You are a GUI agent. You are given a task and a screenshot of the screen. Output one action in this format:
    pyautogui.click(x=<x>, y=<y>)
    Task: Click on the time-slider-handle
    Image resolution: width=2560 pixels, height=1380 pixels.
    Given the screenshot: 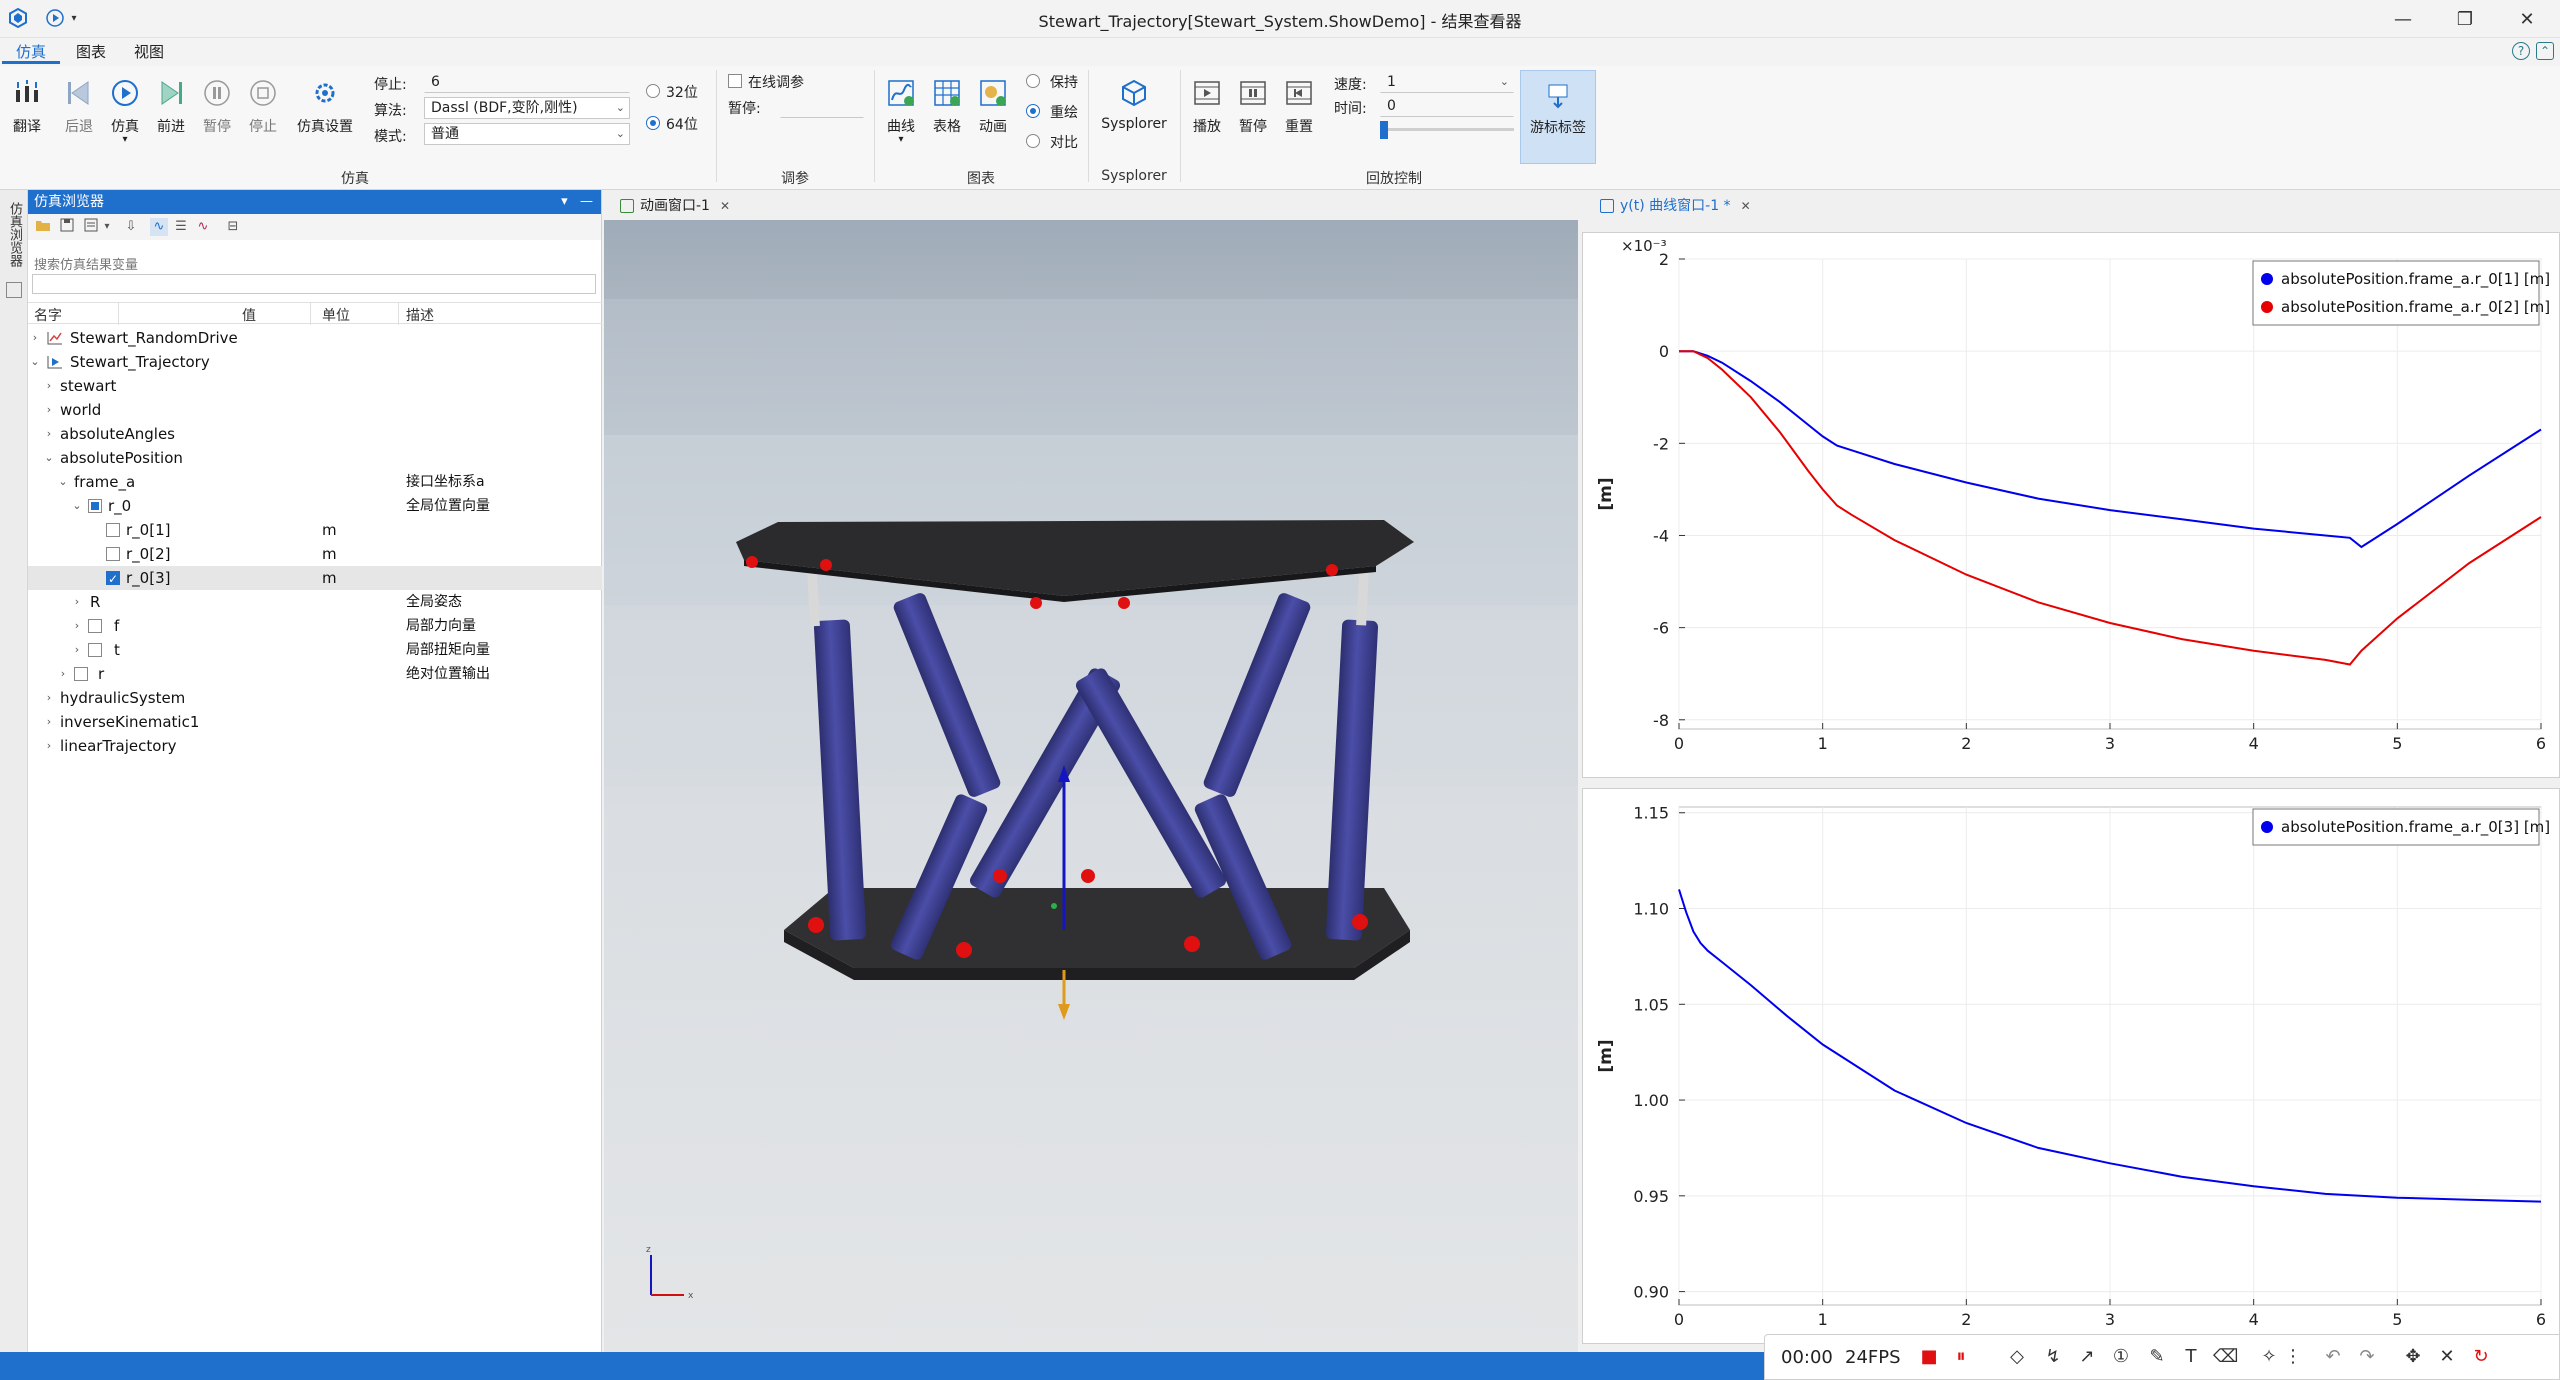 What is the action you would take?
    pyautogui.click(x=1384, y=130)
    